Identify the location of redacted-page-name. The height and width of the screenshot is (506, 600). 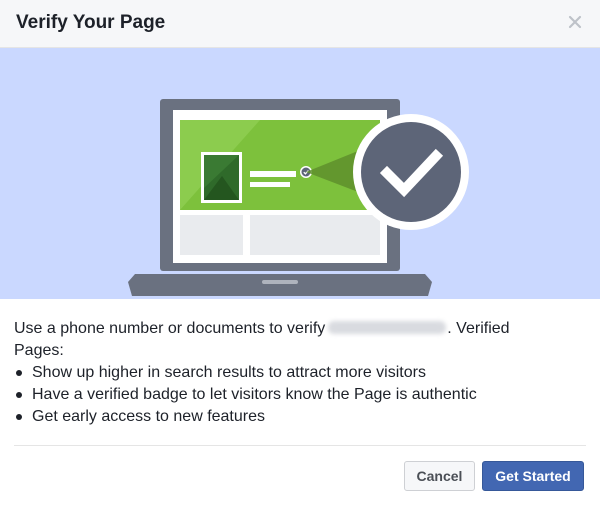
(387, 327).